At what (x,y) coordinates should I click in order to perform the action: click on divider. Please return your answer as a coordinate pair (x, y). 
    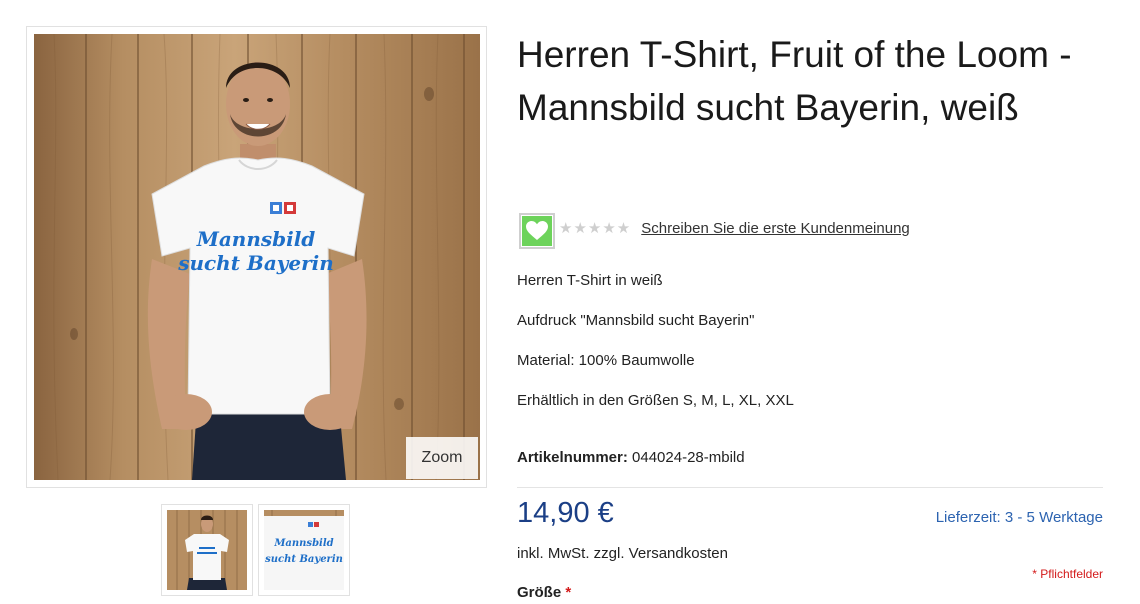
    Looking at the image, I should click on (810, 487).